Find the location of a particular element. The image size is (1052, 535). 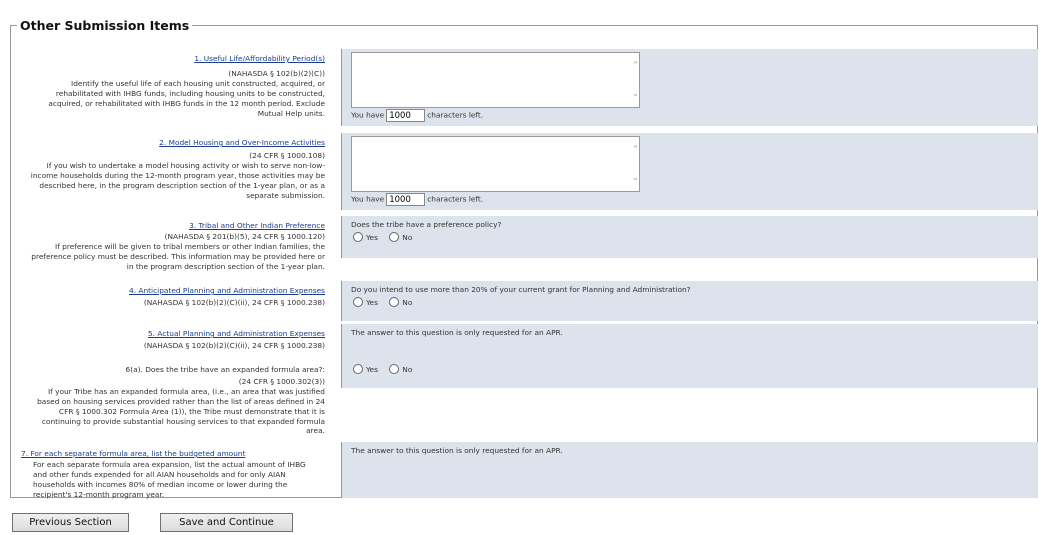

model-housing-textarea is located at coordinates (495, 164).